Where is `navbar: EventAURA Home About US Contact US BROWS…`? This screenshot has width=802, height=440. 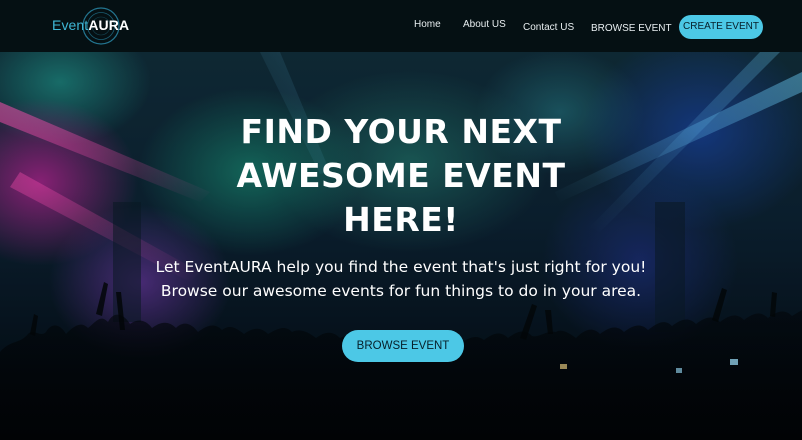
navbar: EventAURA Home About US Contact US BROWS… is located at coordinates (401, 26).